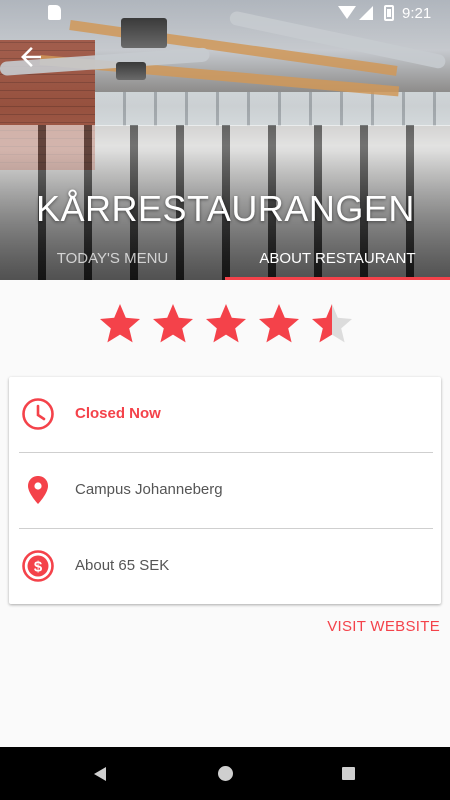  I want to click on status-time: 9:21, so click(417, 13).